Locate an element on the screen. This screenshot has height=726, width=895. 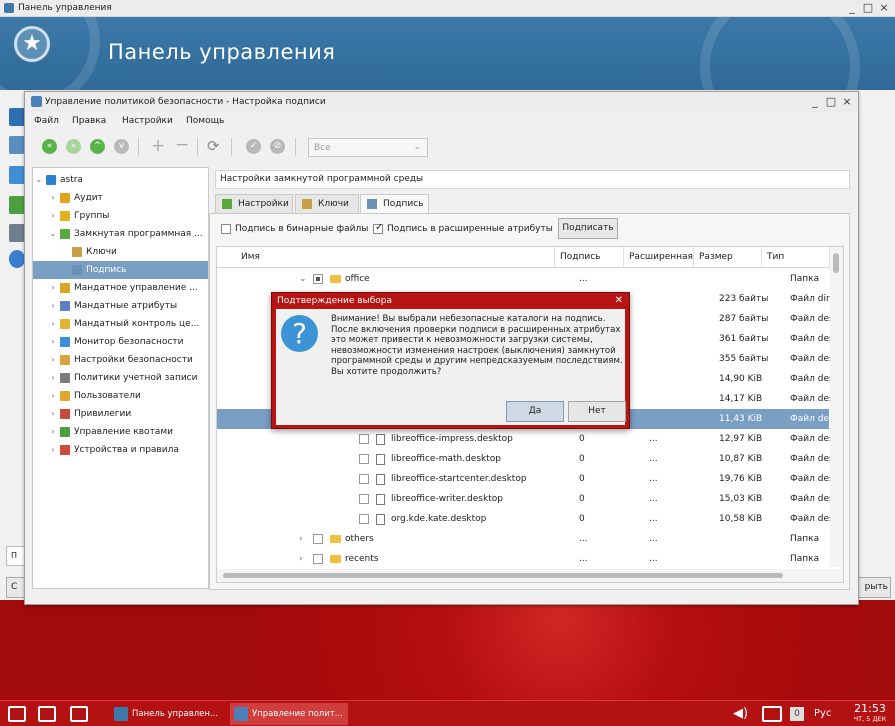
tree-item: › Мандатные атрибуты is located at coordinates (120, 306).